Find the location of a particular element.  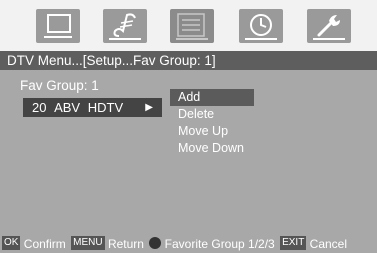

tab-option is located at coordinates (329, 26).